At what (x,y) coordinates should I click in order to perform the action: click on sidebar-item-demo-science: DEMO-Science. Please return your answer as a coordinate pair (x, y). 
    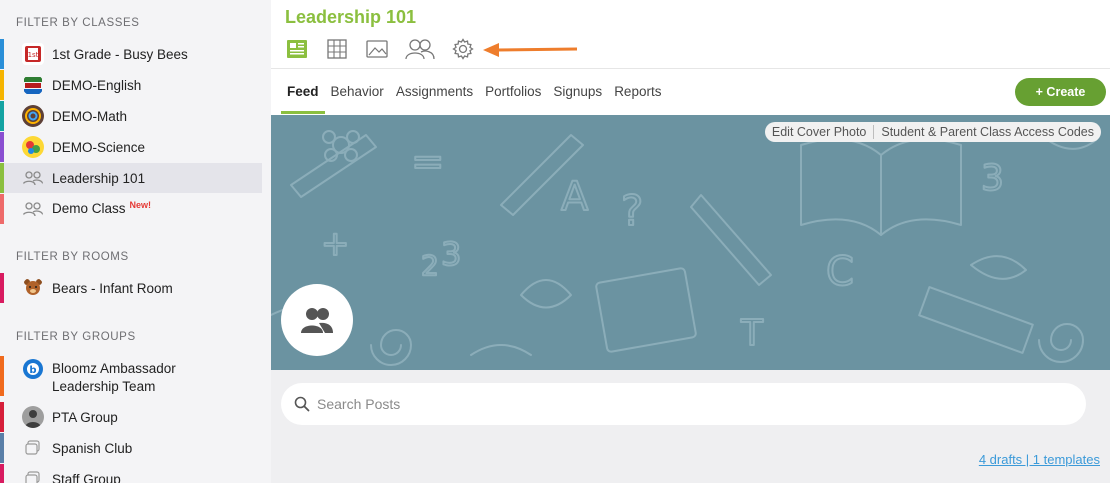
    Looking at the image, I should click on (131, 147).